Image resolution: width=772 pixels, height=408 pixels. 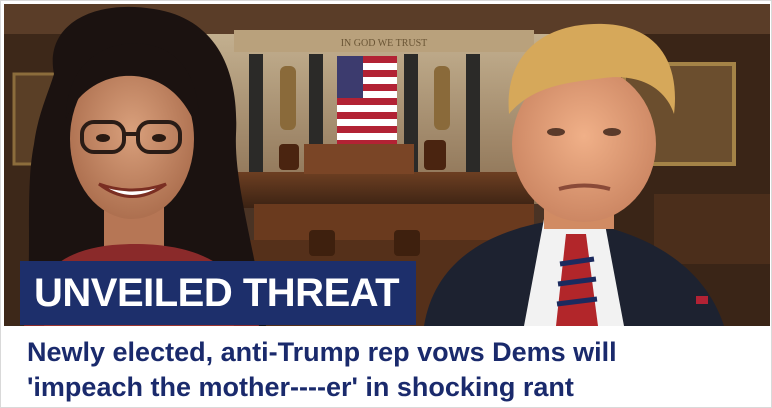 I want to click on chamber-inscription: IN GOD WE TRUST, so click(x=384, y=43).